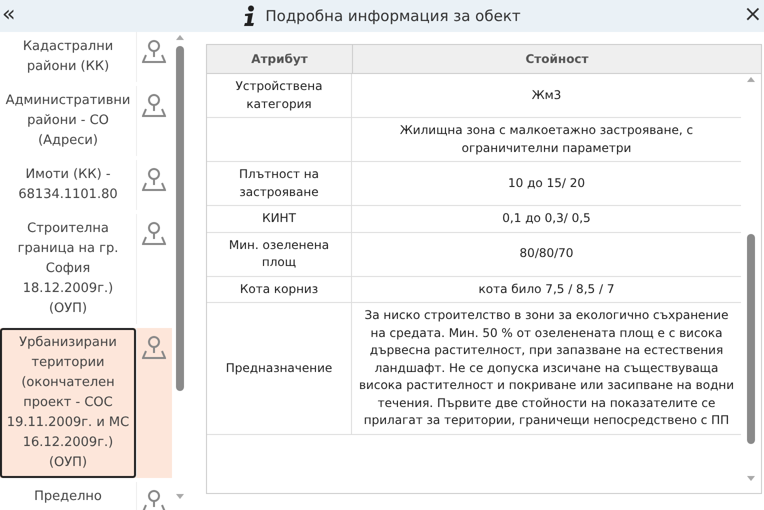  Describe the element at coordinates (279, 254) in the screenshot. I see `table-cell: Мин. озеленена площ` at that location.